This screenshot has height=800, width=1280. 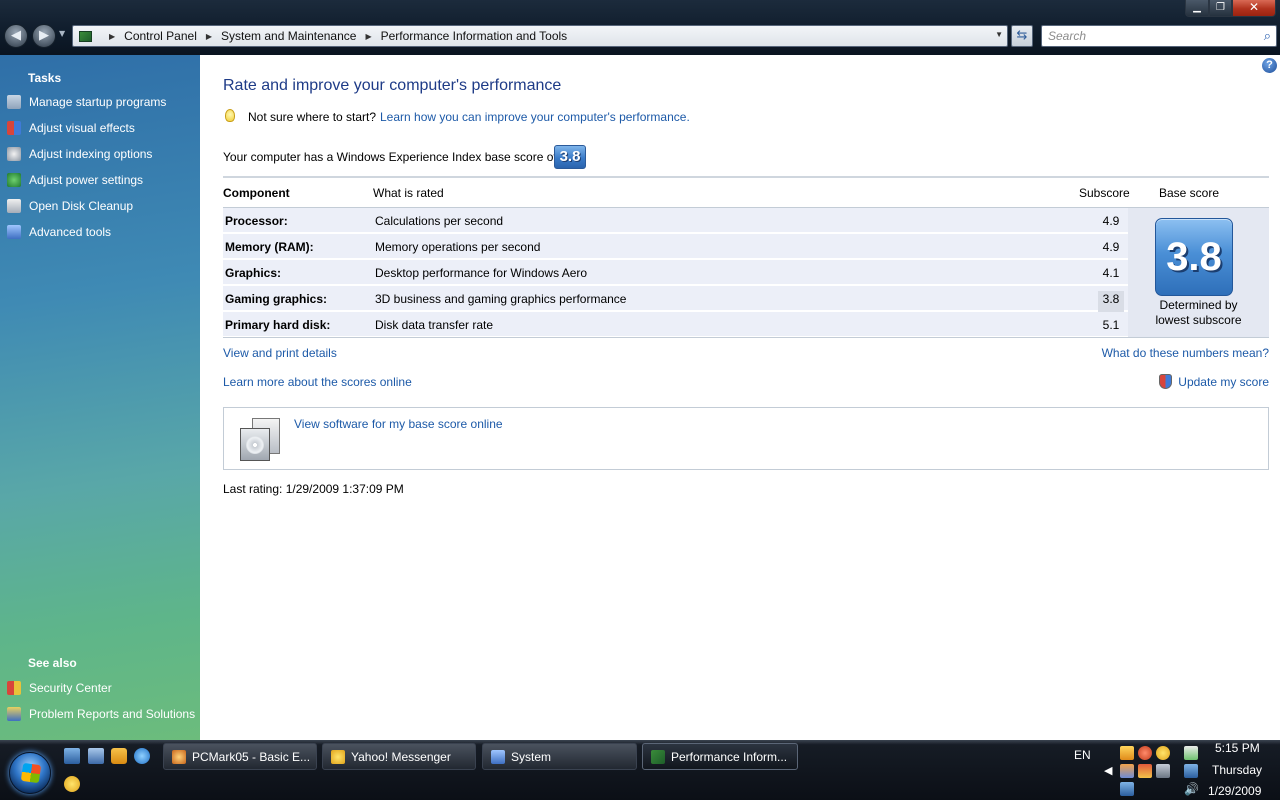 I want to click on media-player-icon, so click(x=119, y=756).